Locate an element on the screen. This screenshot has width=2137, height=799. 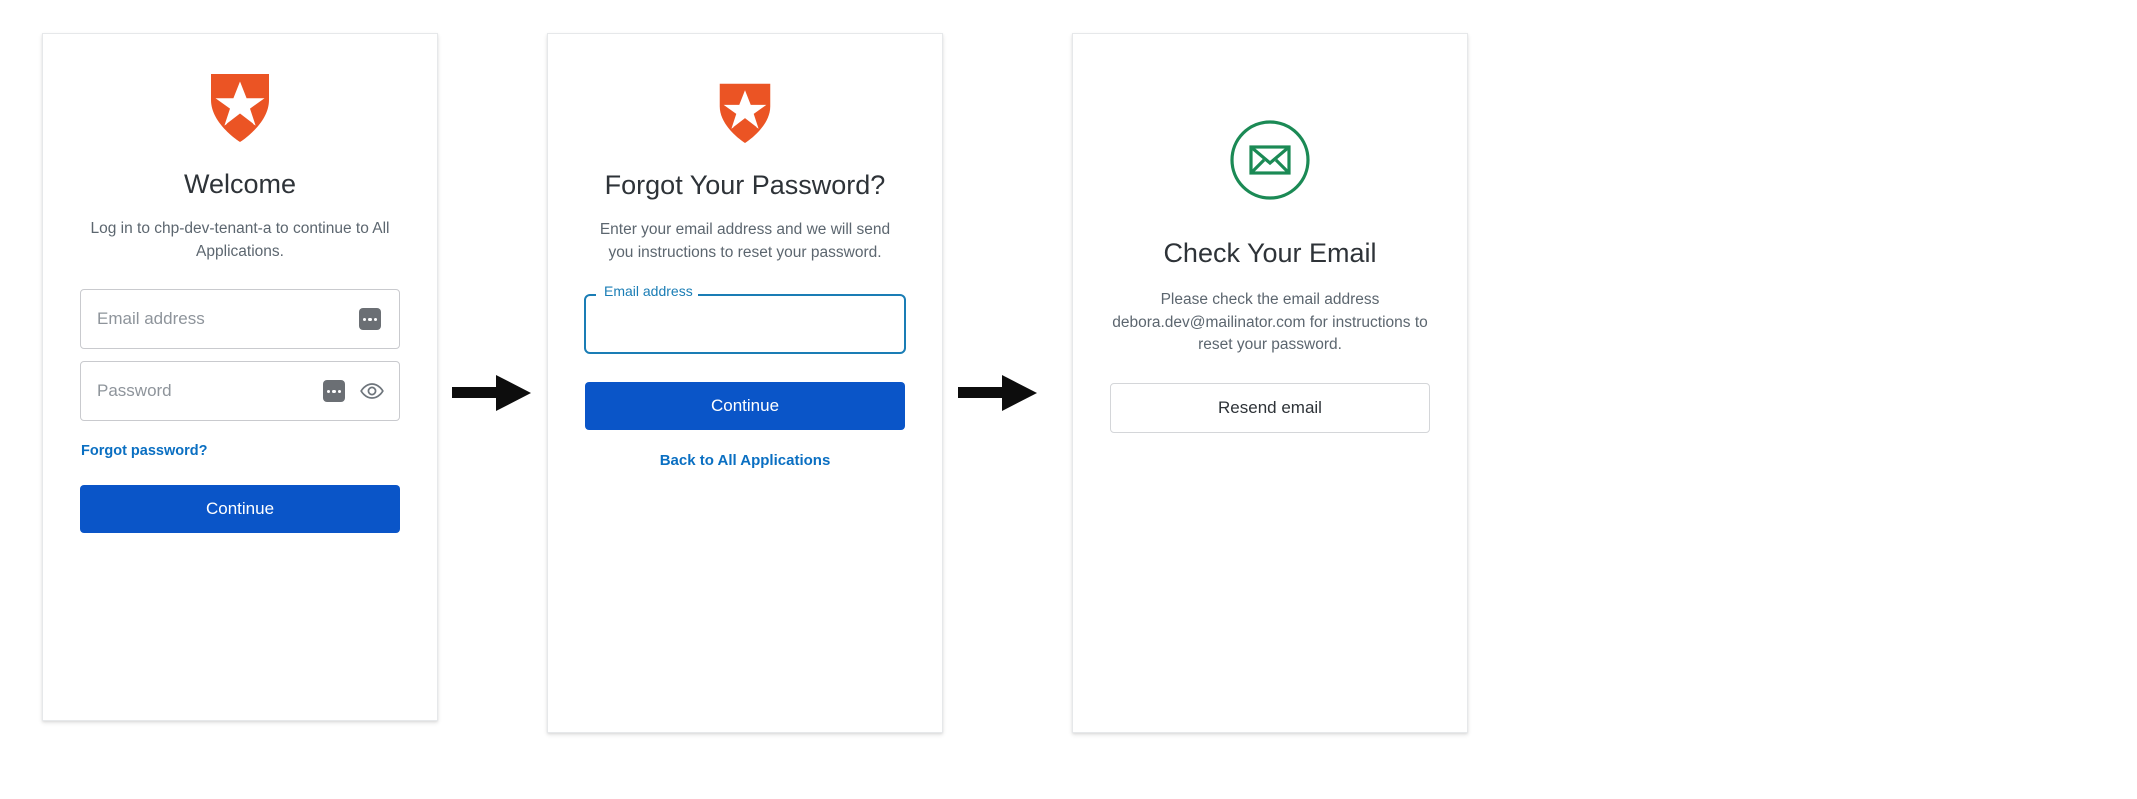
resend-email-button: Resend email is located at coordinates (1270, 408).